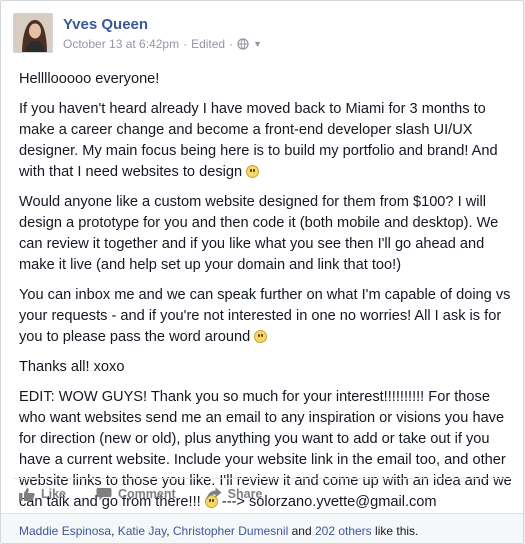 The image size is (525, 544). Describe the element at coordinates (147, 494) in the screenshot. I see `comment-label: Comment` at that location.